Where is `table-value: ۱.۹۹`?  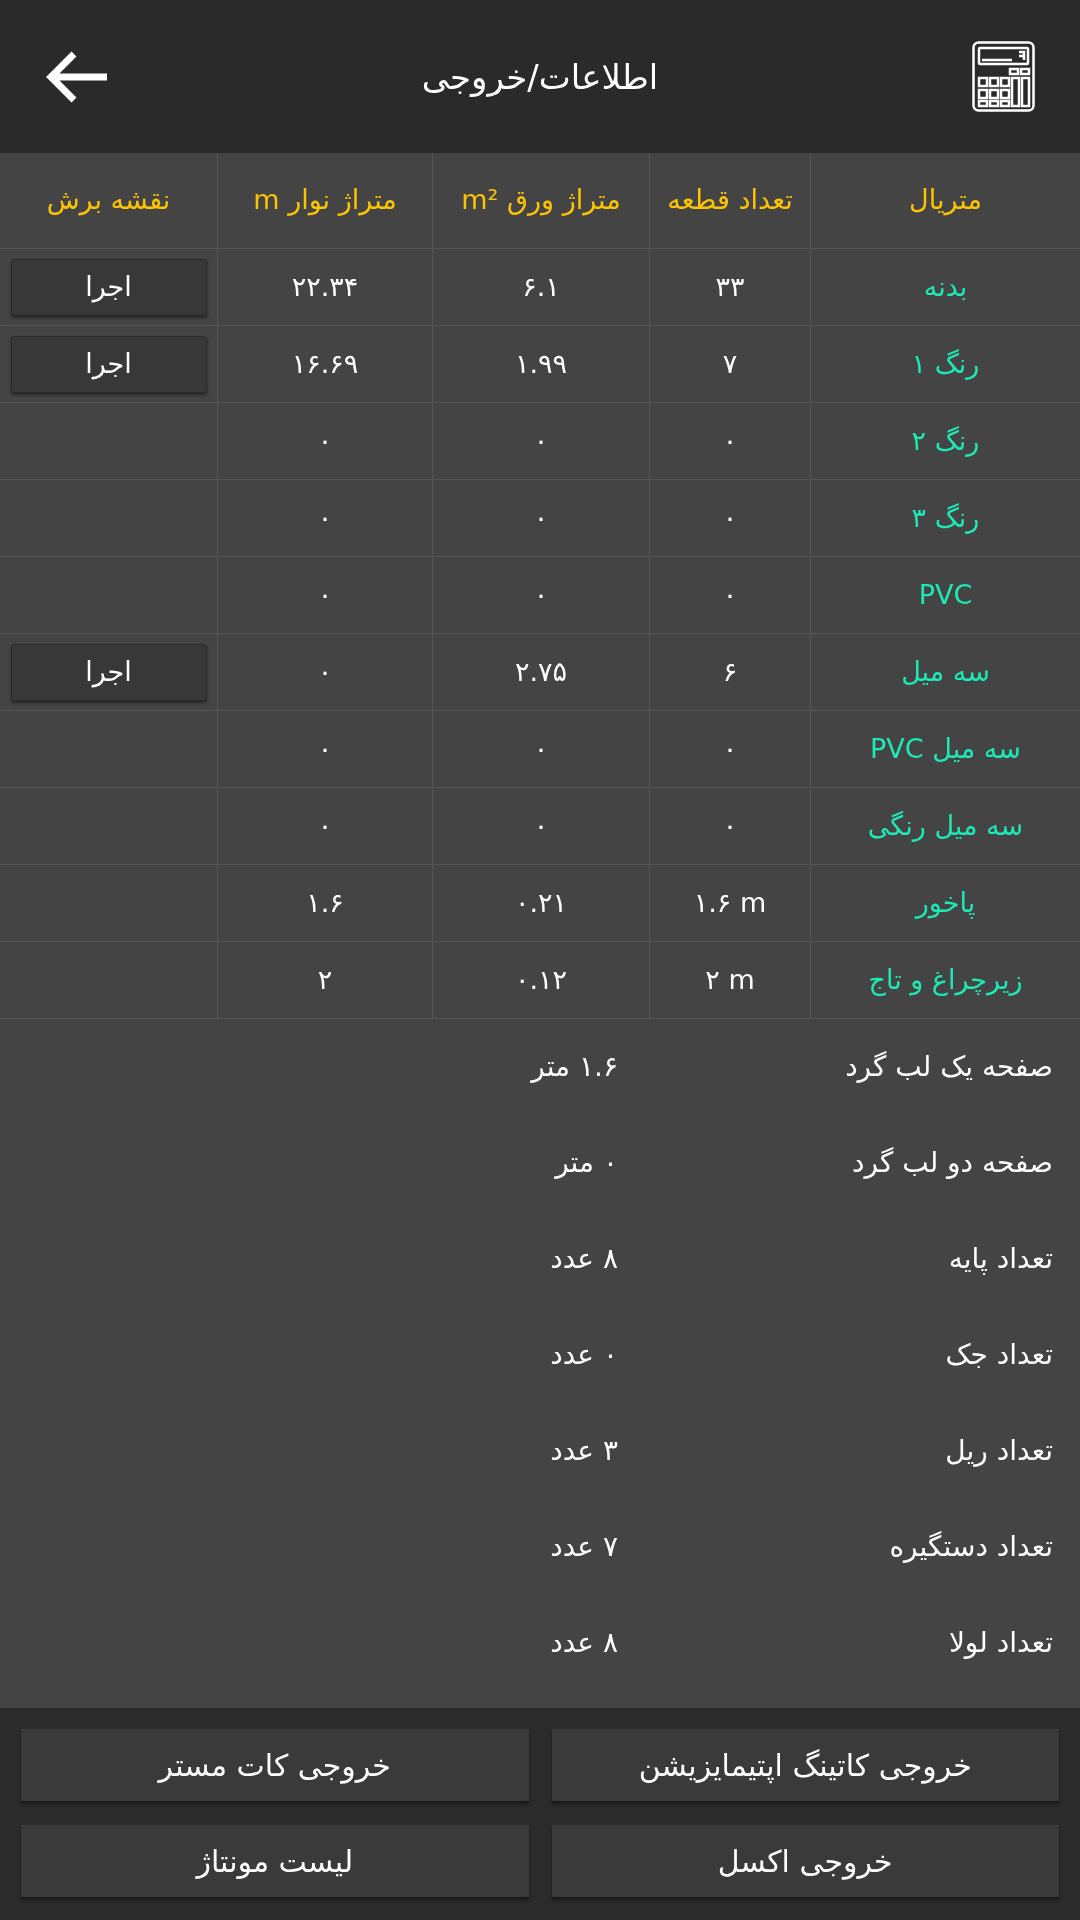 table-value: ۱.۹۹ is located at coordinates (541, 363).